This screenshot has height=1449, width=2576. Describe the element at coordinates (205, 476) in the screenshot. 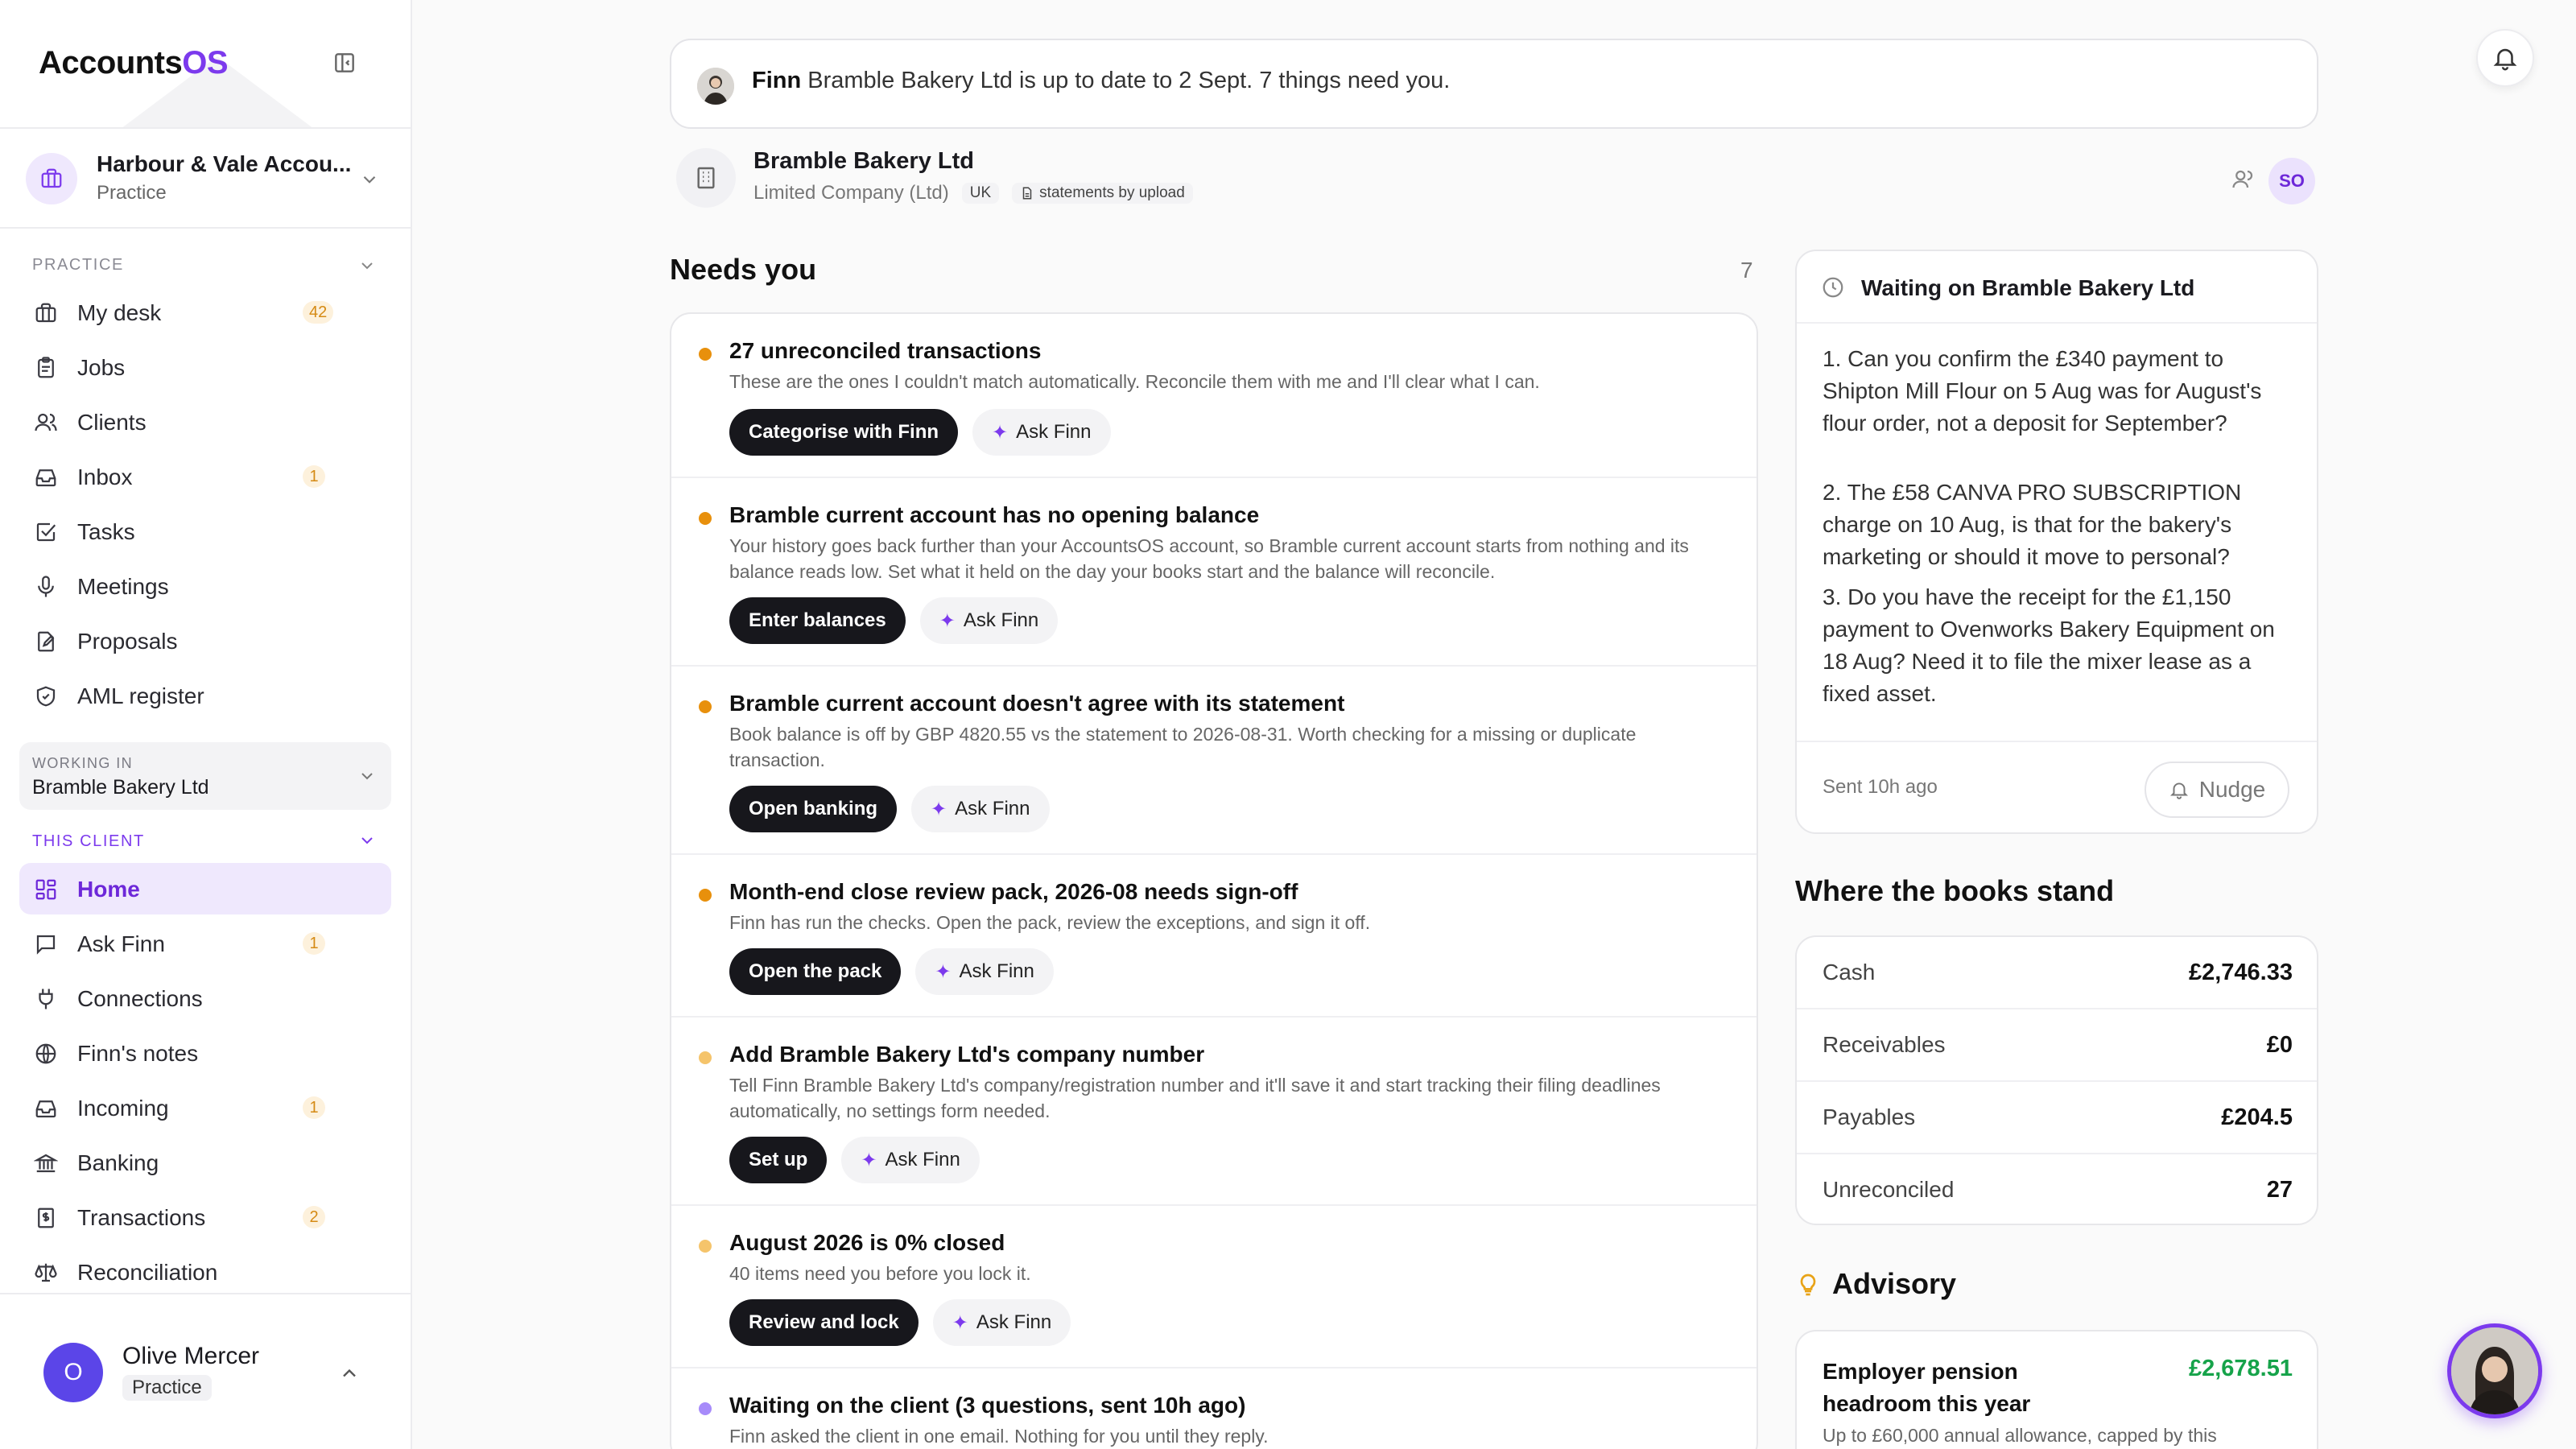

I see `sidebar-item-inbox: Inbox 1` at that location.